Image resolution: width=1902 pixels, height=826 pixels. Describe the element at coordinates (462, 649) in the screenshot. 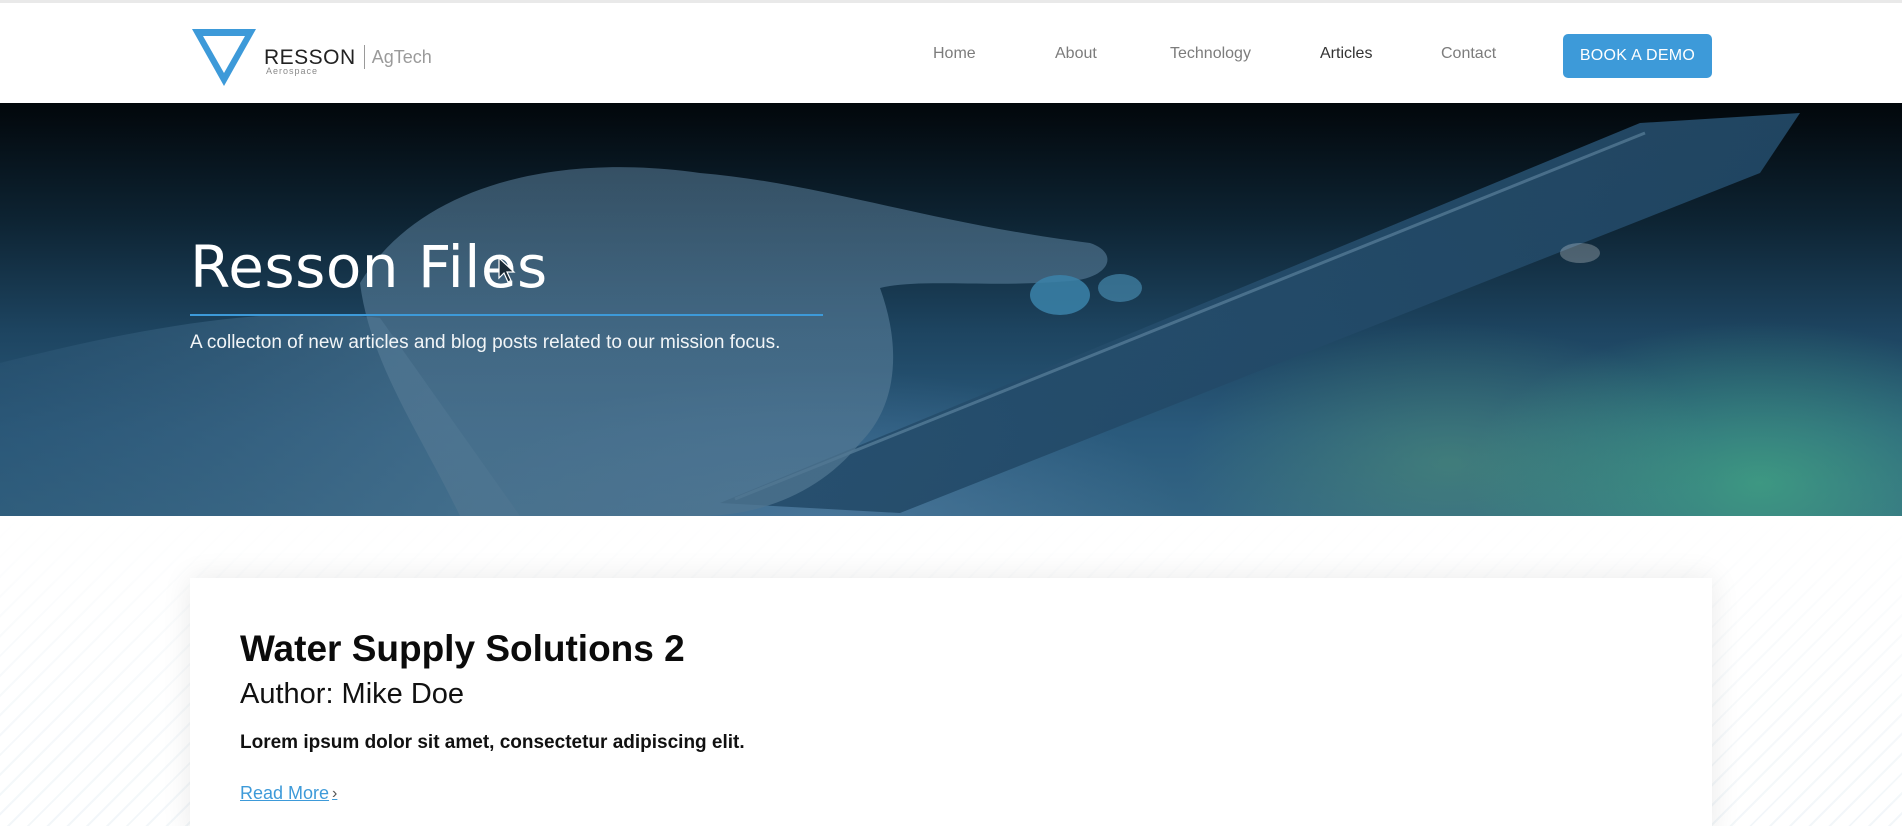

I see `article-title: Water Supply Solutions 2` at that location.